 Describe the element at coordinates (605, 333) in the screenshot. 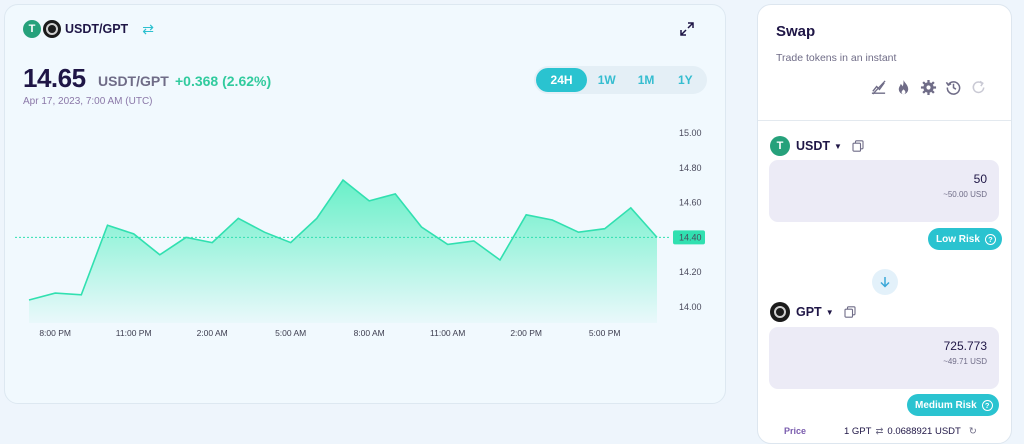

I see `x-tick-label: 5:00 PM` at that location.